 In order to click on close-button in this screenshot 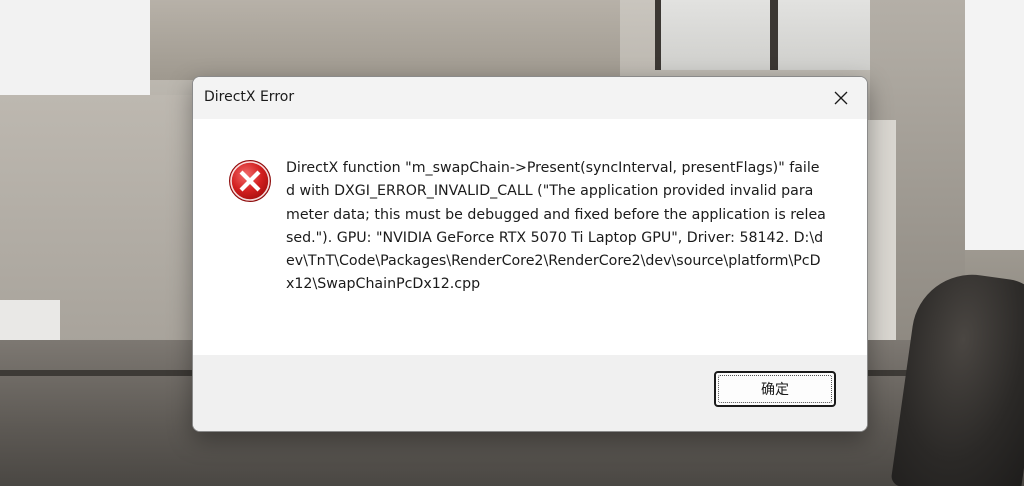, I will do `click(841, 98)`.